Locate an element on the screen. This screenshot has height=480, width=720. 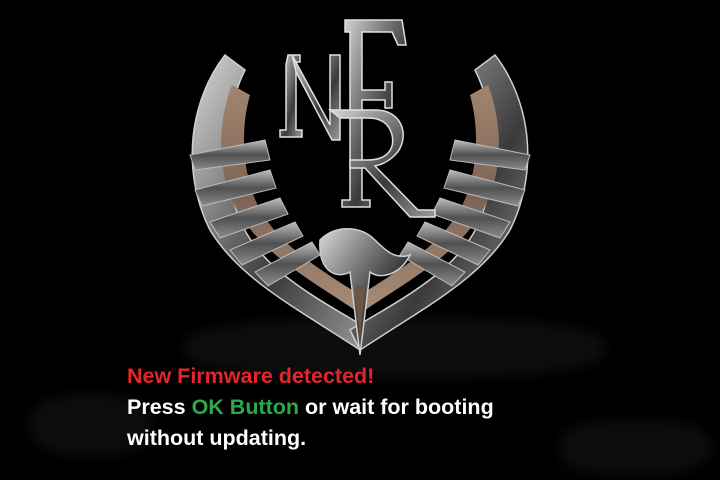
nfr-letters is located at coordinates (357, 118).